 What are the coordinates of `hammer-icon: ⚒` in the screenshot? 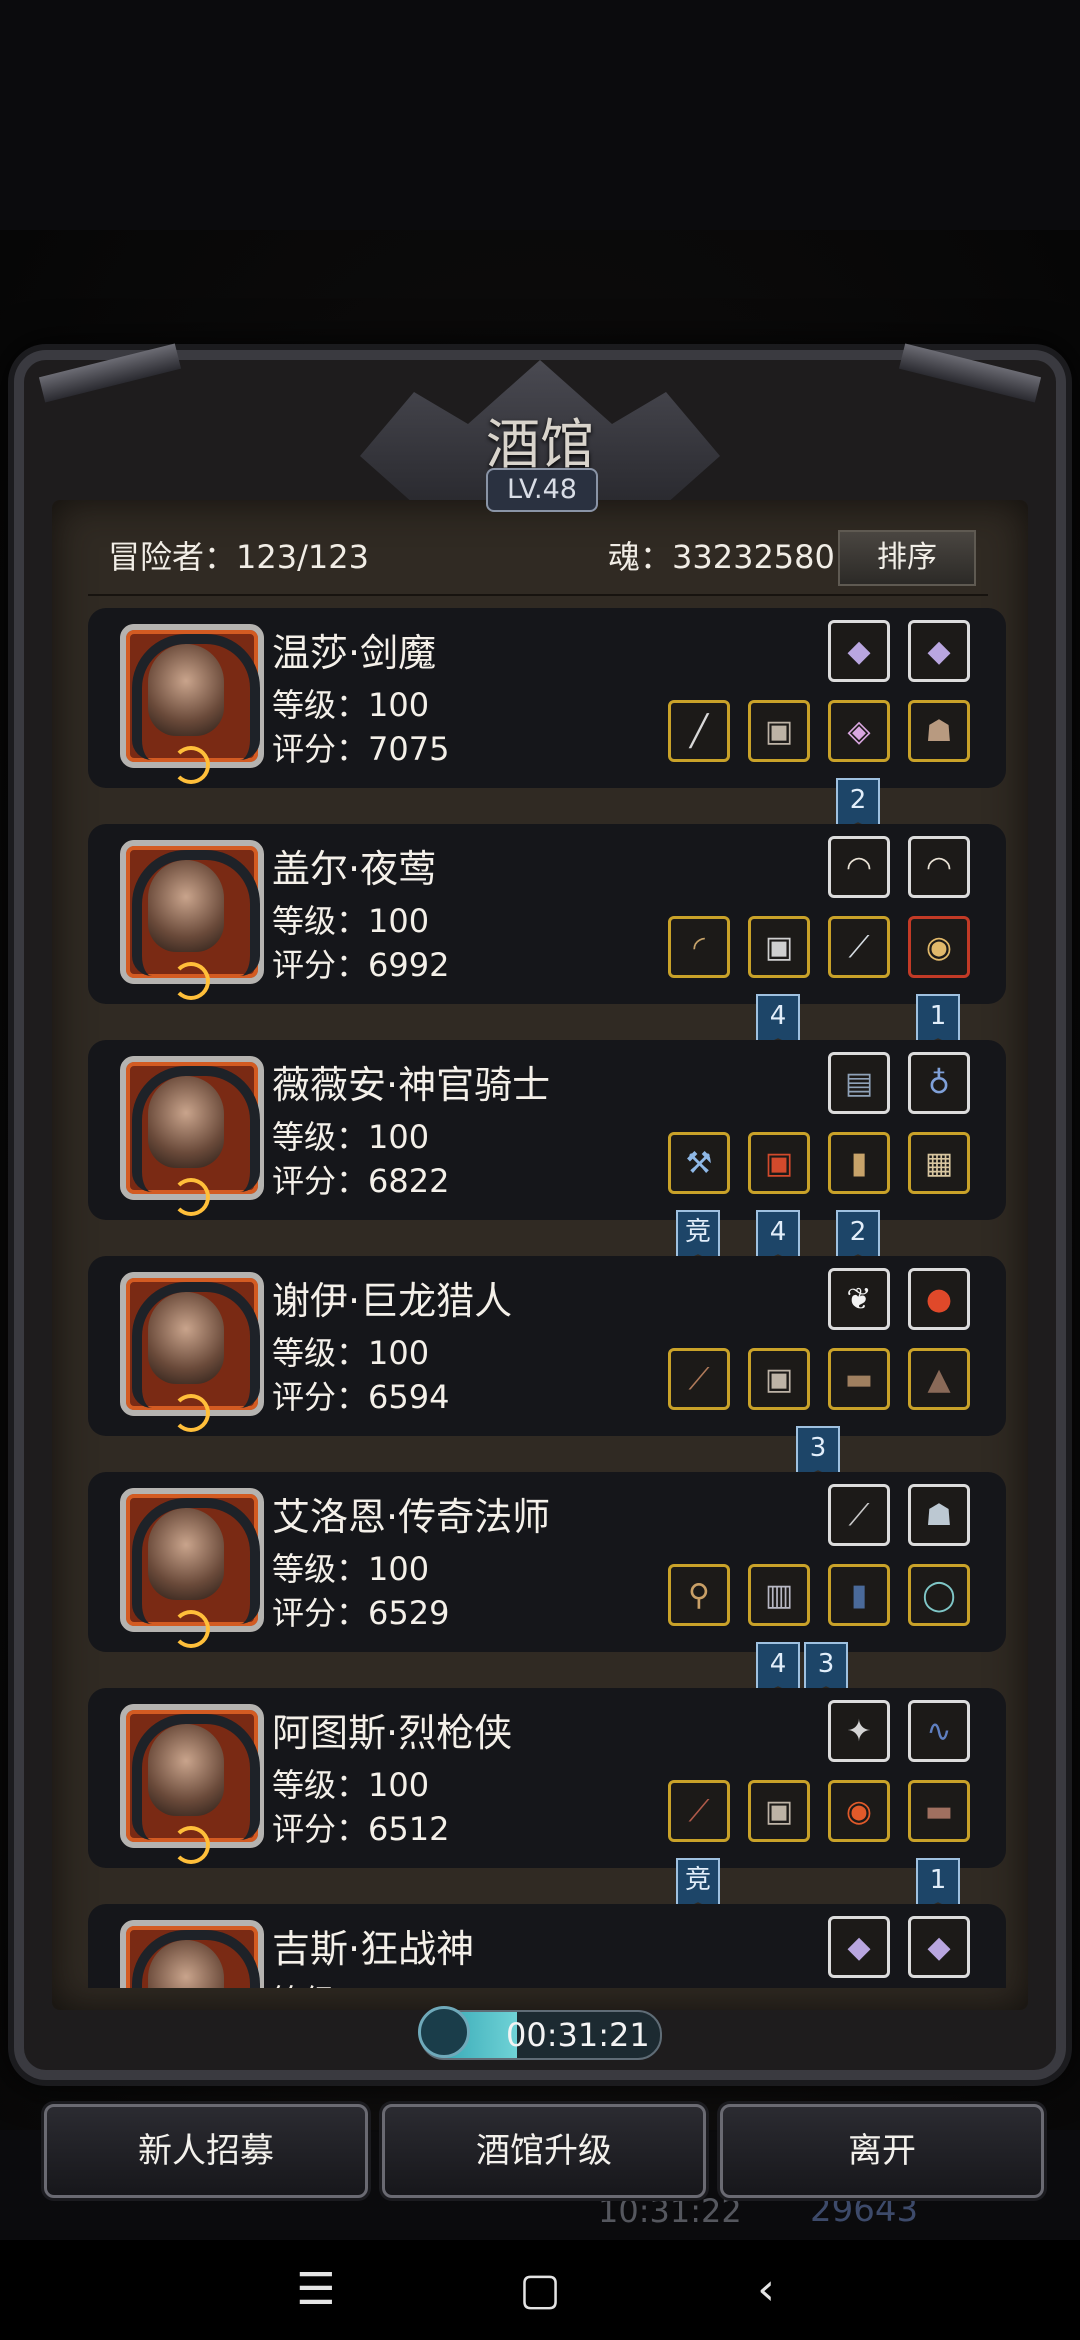 It's located at (699, 1163).